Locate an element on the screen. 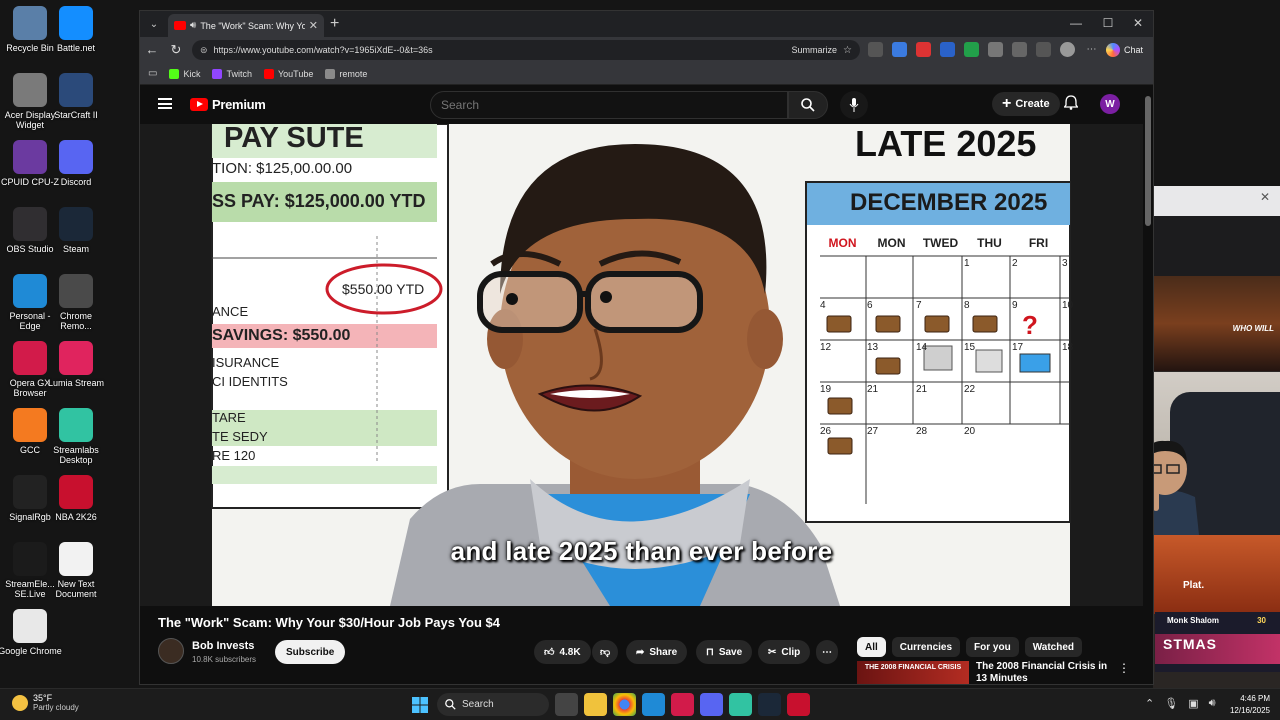 The height and width of the screenshot is (720, 1280). desktop-icon: Google Chrome is located at coordinates (31, 632).